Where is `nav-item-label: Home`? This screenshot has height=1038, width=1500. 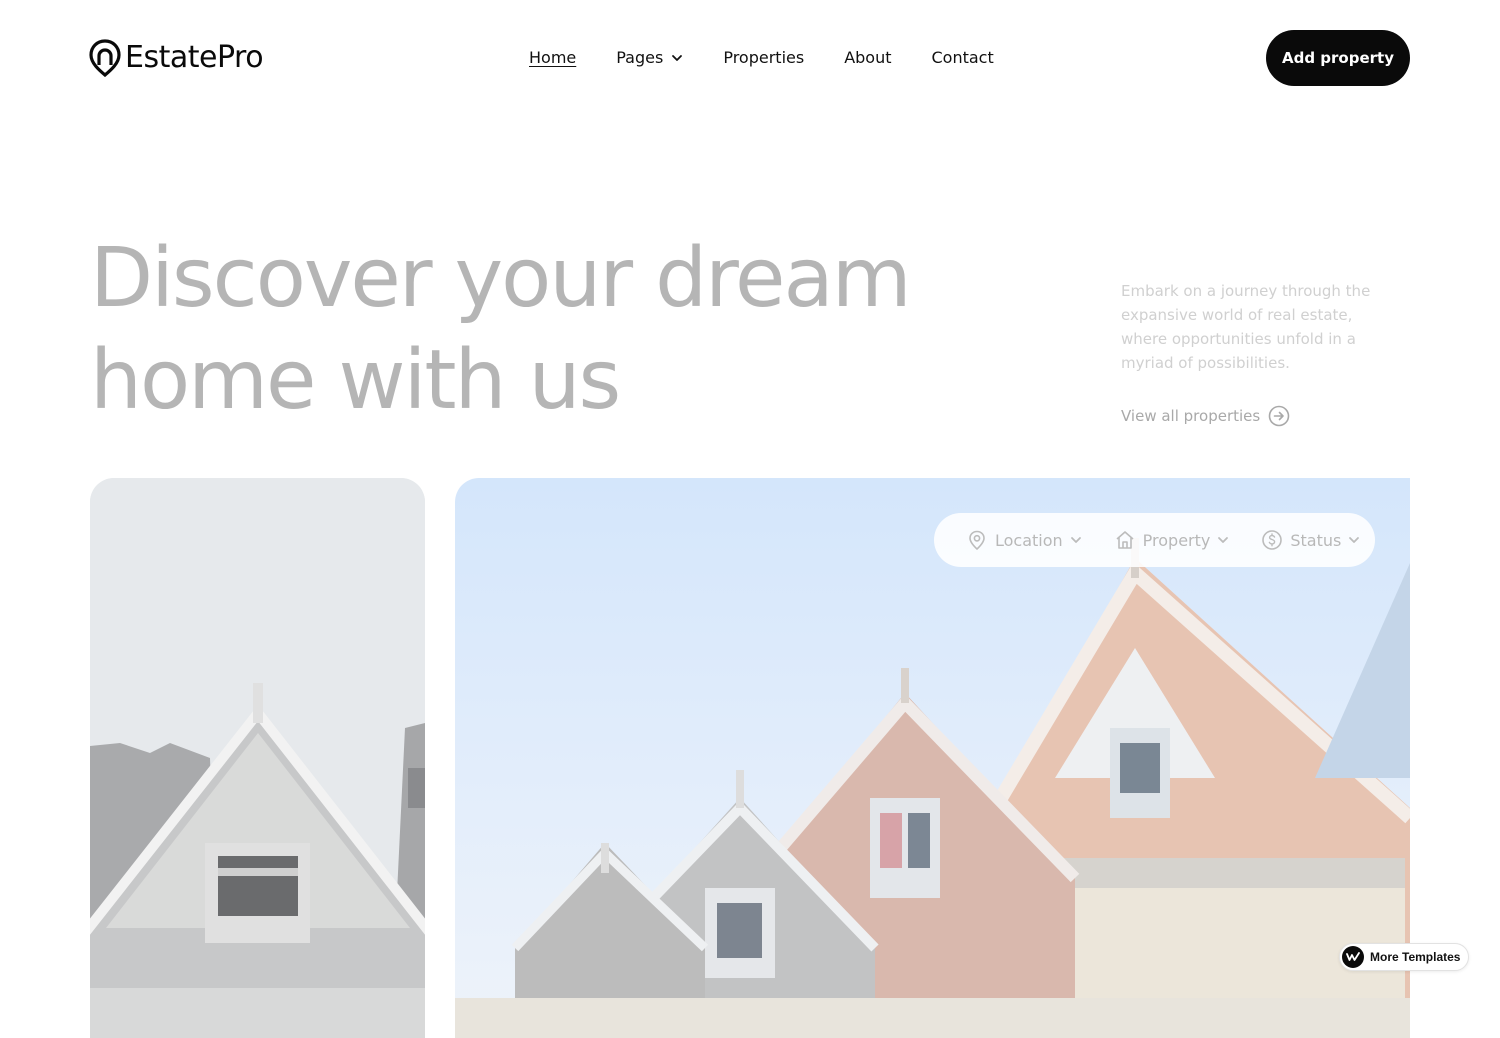
nav-item-label: Home is located at coordinates (553, 57).